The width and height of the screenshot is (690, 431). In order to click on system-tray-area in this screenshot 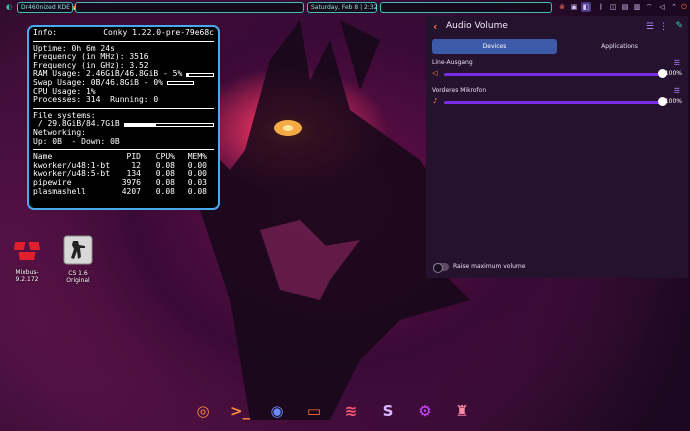, I will do `click(466, 7)`.